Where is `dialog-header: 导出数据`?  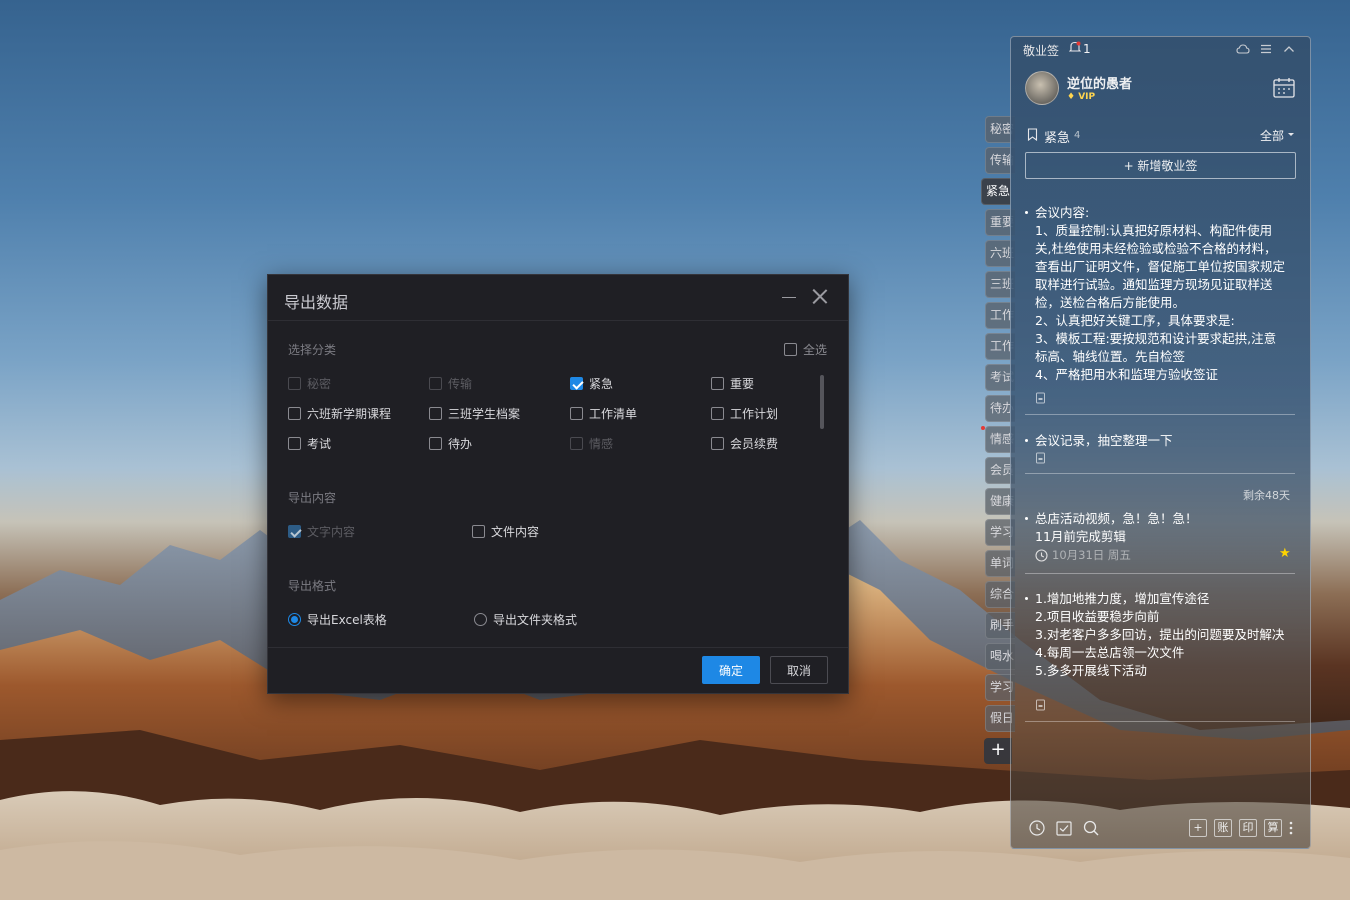
dialog-header: 导出数据 is located at coordinates (558, 298).